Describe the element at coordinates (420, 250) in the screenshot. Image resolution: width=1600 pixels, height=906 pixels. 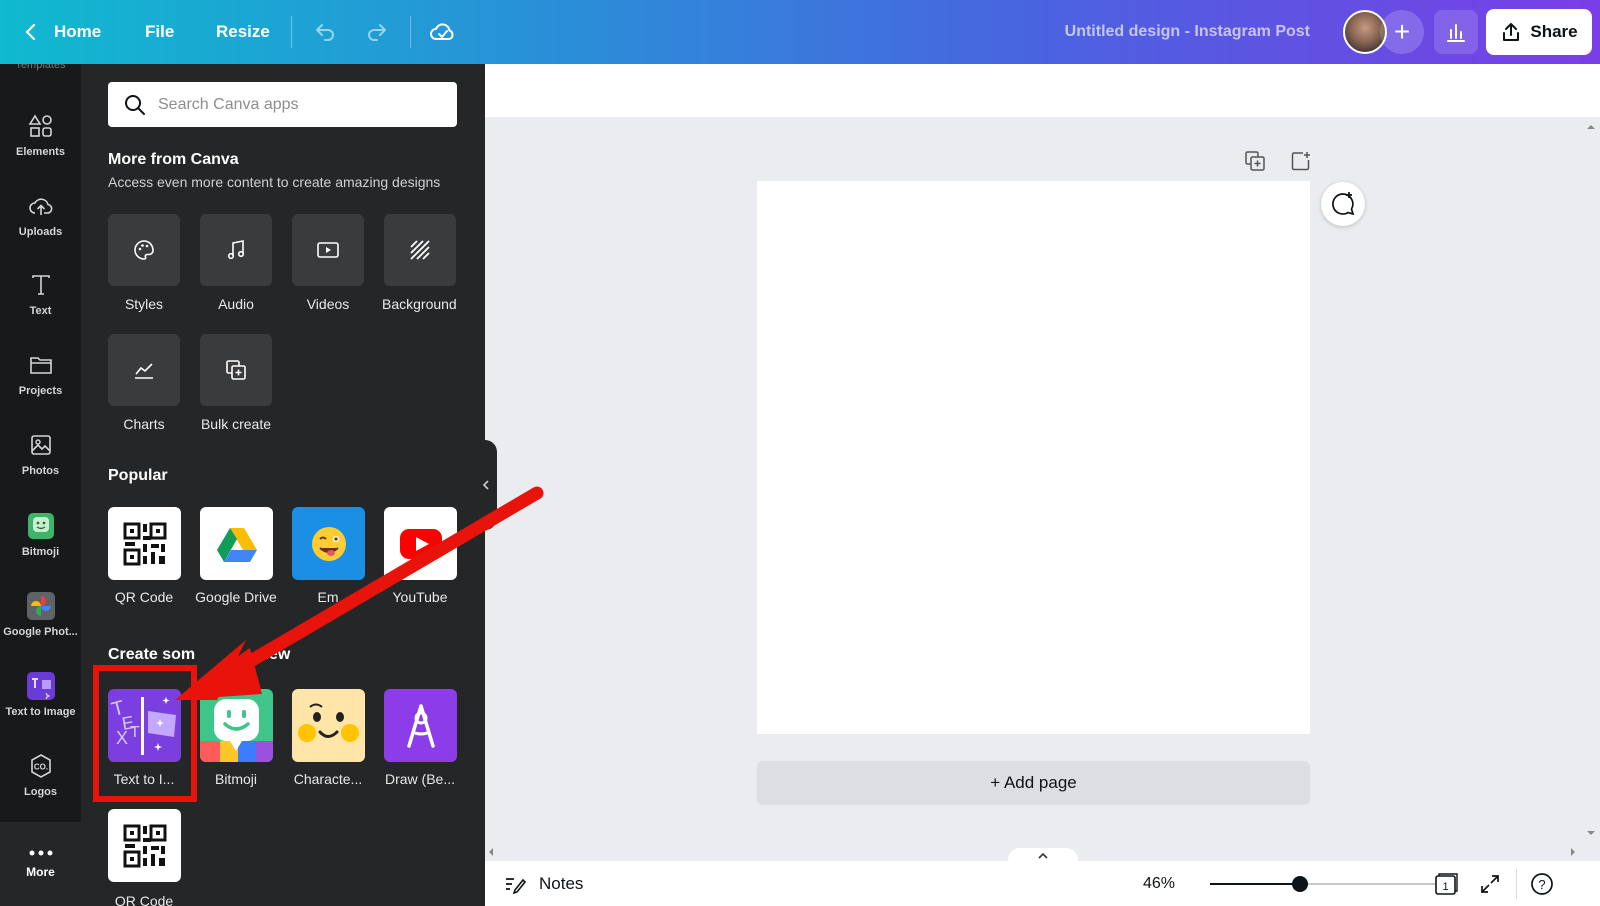
I see `tile-background` at that location.